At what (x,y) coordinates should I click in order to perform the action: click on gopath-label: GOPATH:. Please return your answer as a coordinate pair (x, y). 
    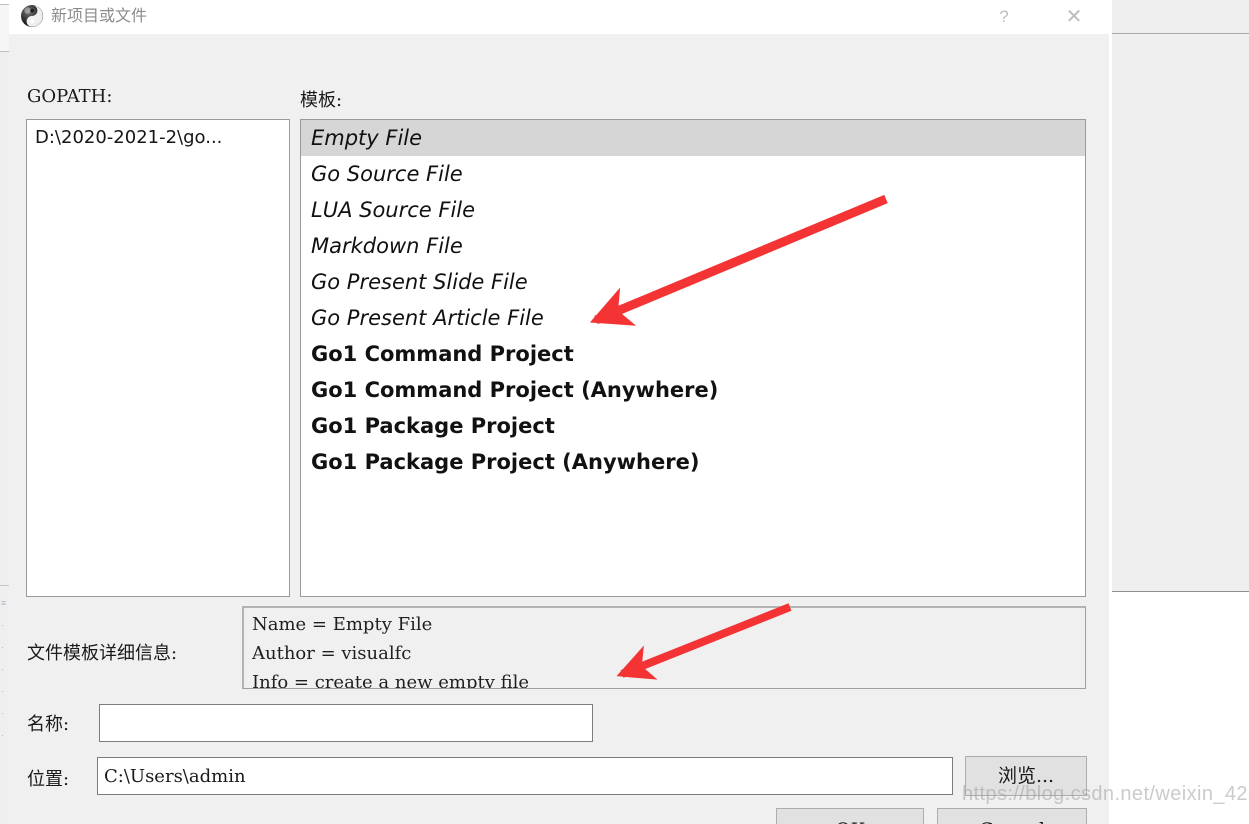
    Looking at the image, I should click on (70, 96).